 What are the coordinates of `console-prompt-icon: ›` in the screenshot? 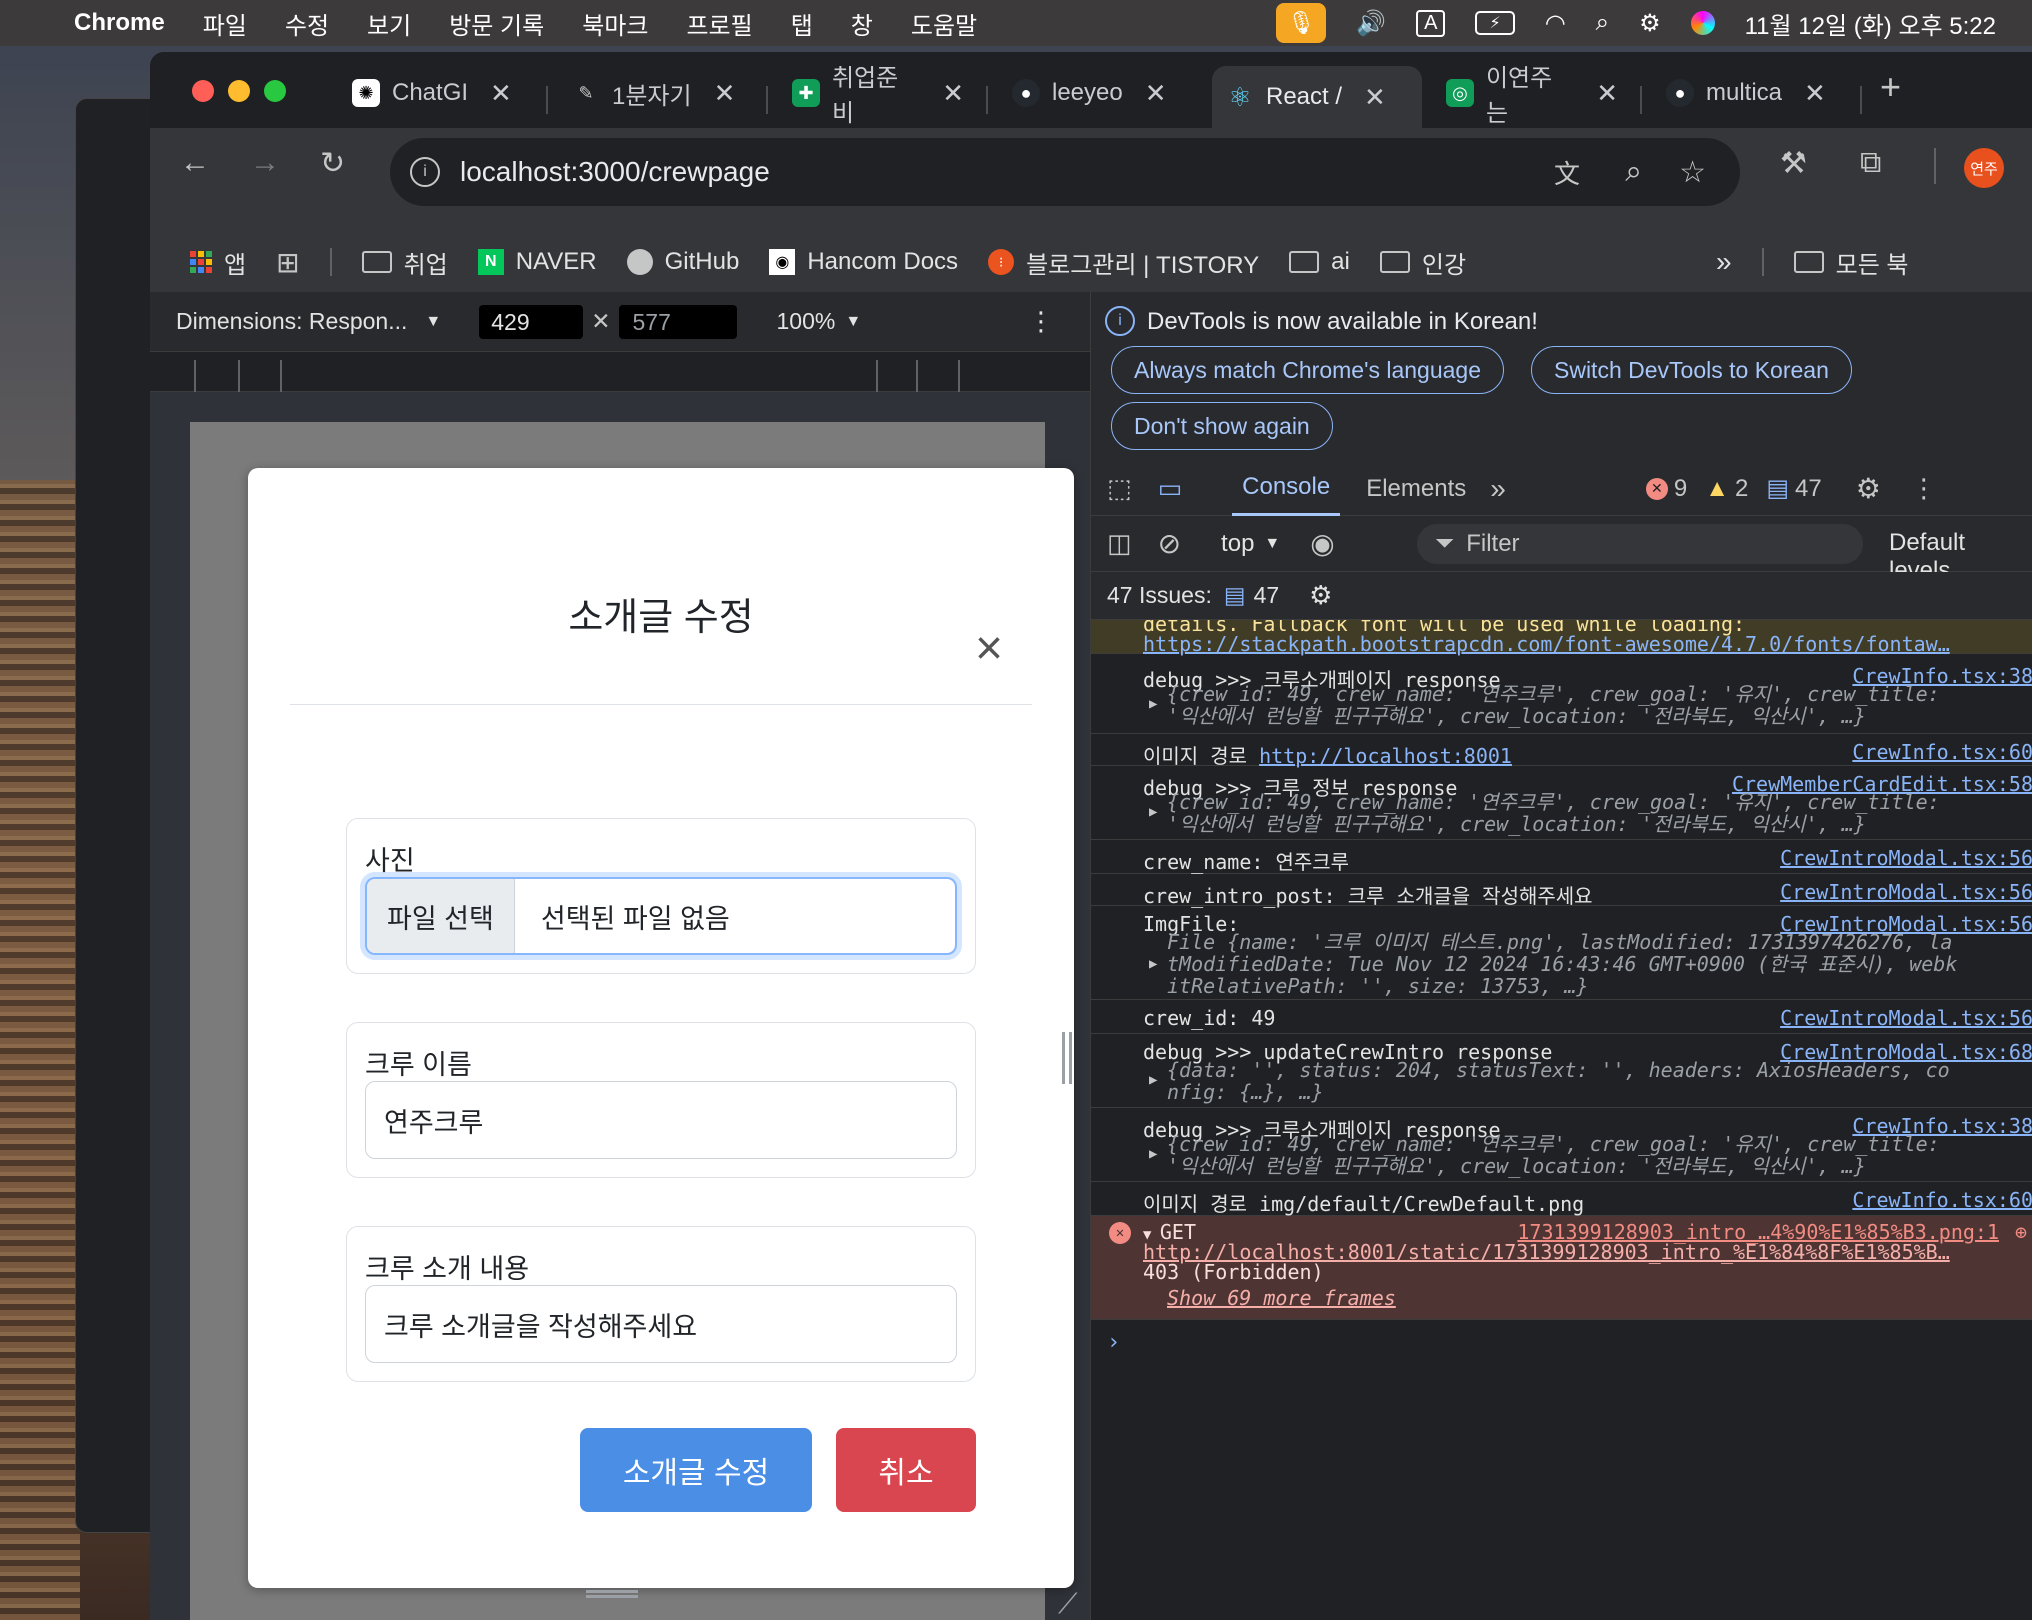 It's located at (1113, 1342).